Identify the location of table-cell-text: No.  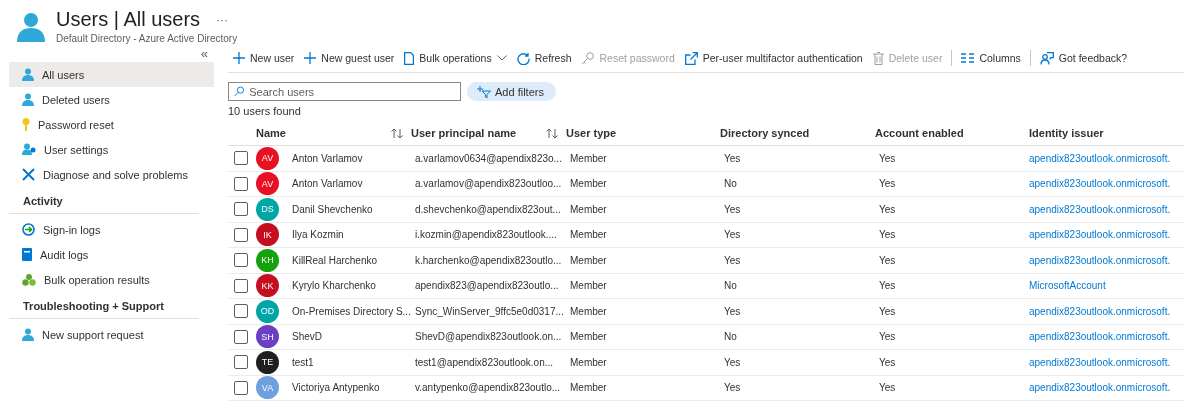
(730, 286).